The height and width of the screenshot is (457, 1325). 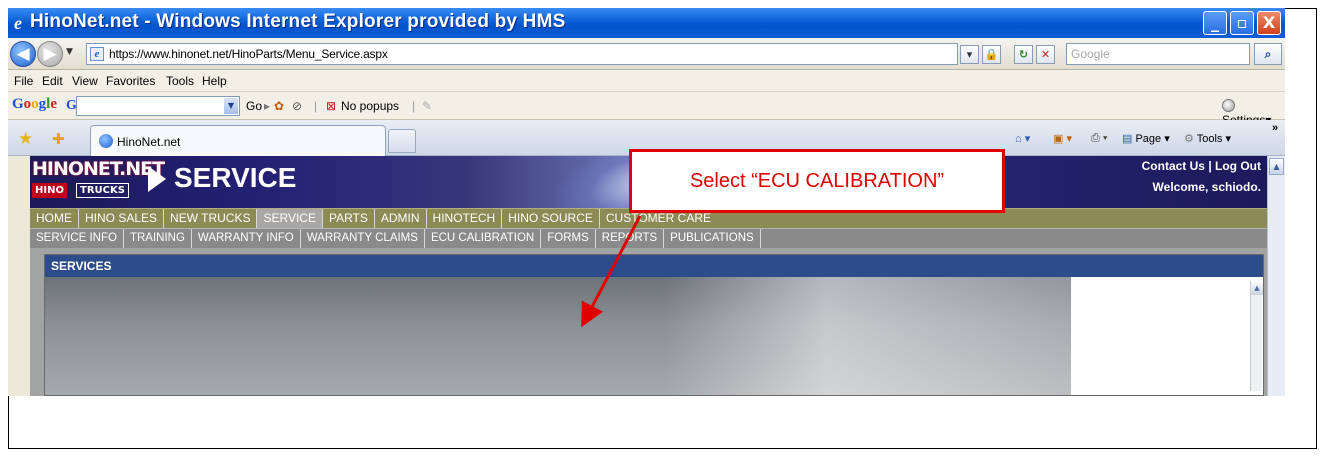 What do you see at coordinates (23, 81) in the screenshot?
I see `menu-file: File` at bounding box center [23, 81].